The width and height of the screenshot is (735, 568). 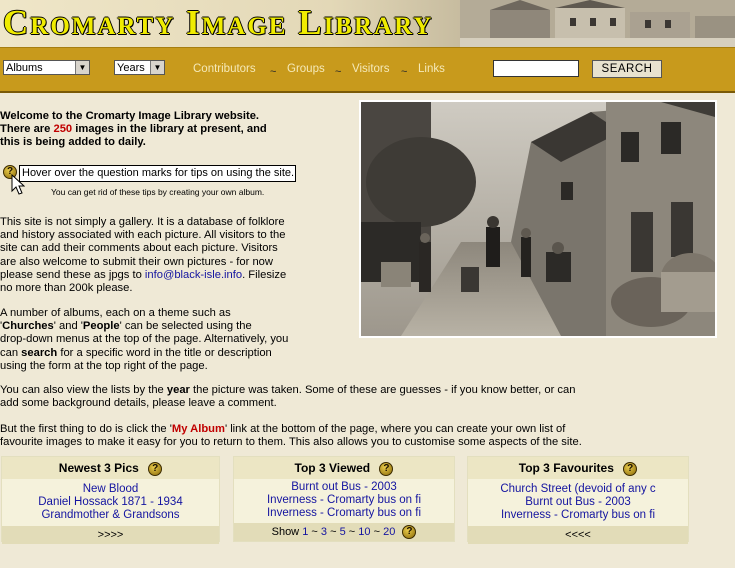 I want to click on show-option: 20, so click(x=389, y=532).